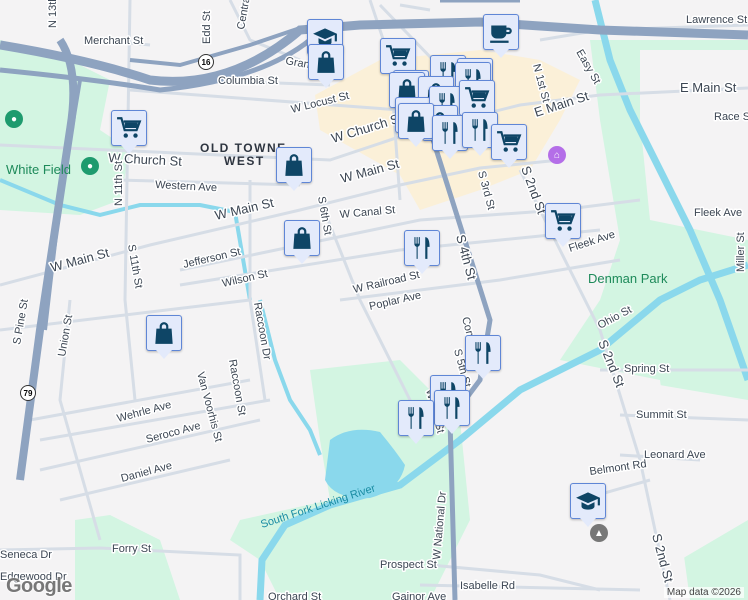 The image size is (748, 600). Describe the element at coordinates (212, 258) in the screenshot. I see `street-label: Jefferson St` at that location.